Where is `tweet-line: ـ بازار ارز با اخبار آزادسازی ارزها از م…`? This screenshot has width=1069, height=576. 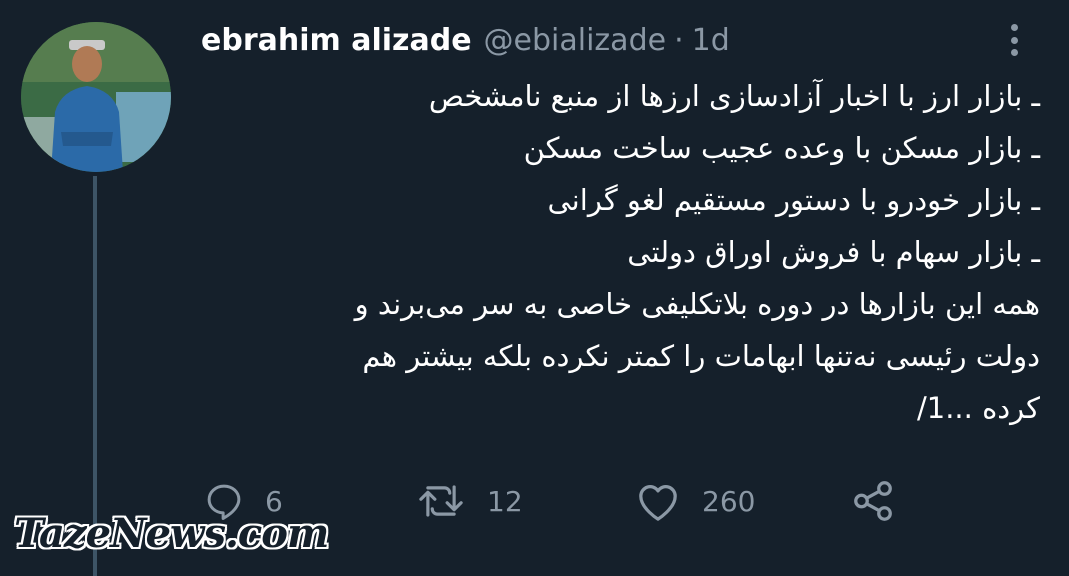 tweet-line: ـ بازار ارز با اخبار آزادسازی ارزها از م… is located at coordinates (734, 96).